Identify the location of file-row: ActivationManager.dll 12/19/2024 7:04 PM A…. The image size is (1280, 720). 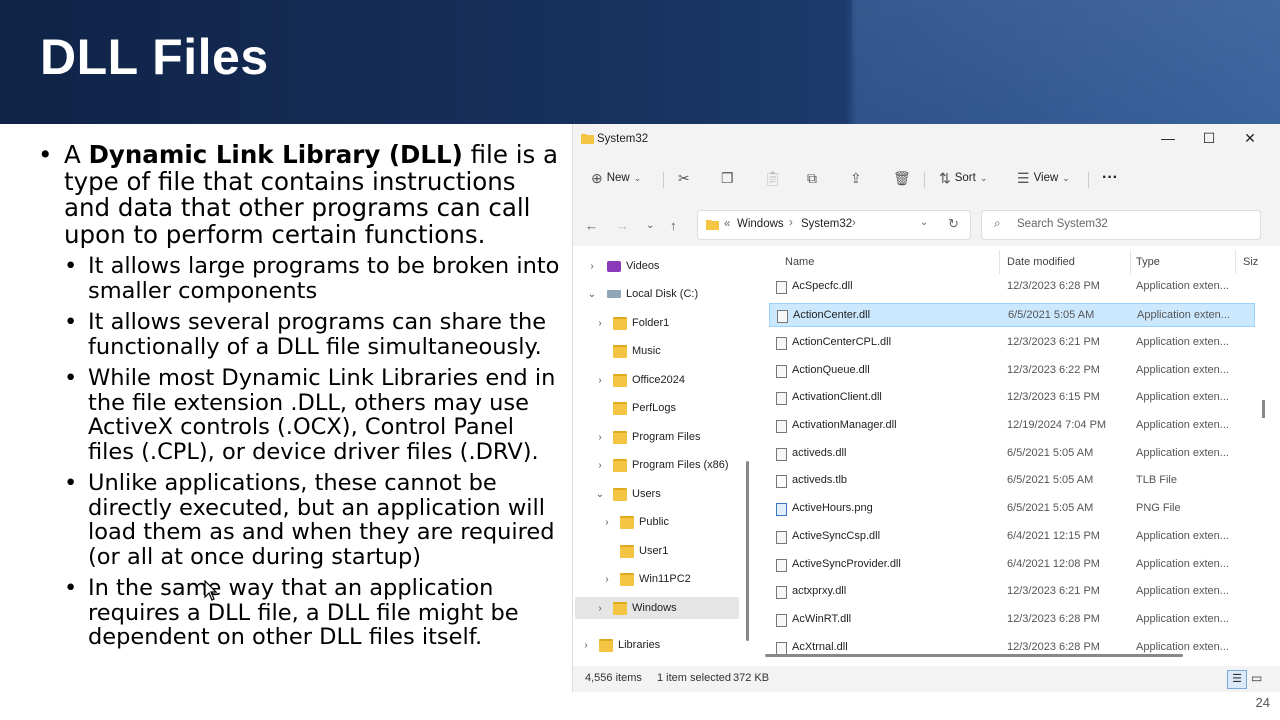
(1012, 426).